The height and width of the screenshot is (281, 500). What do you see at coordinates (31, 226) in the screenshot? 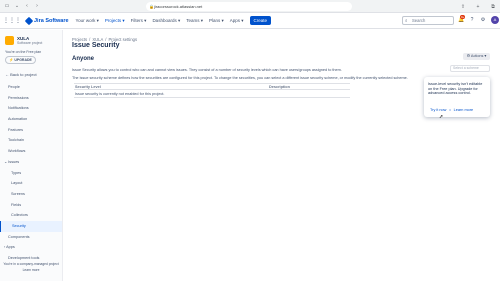
I see `sidebar-item-security: Security` at bounding box center [31, 226].